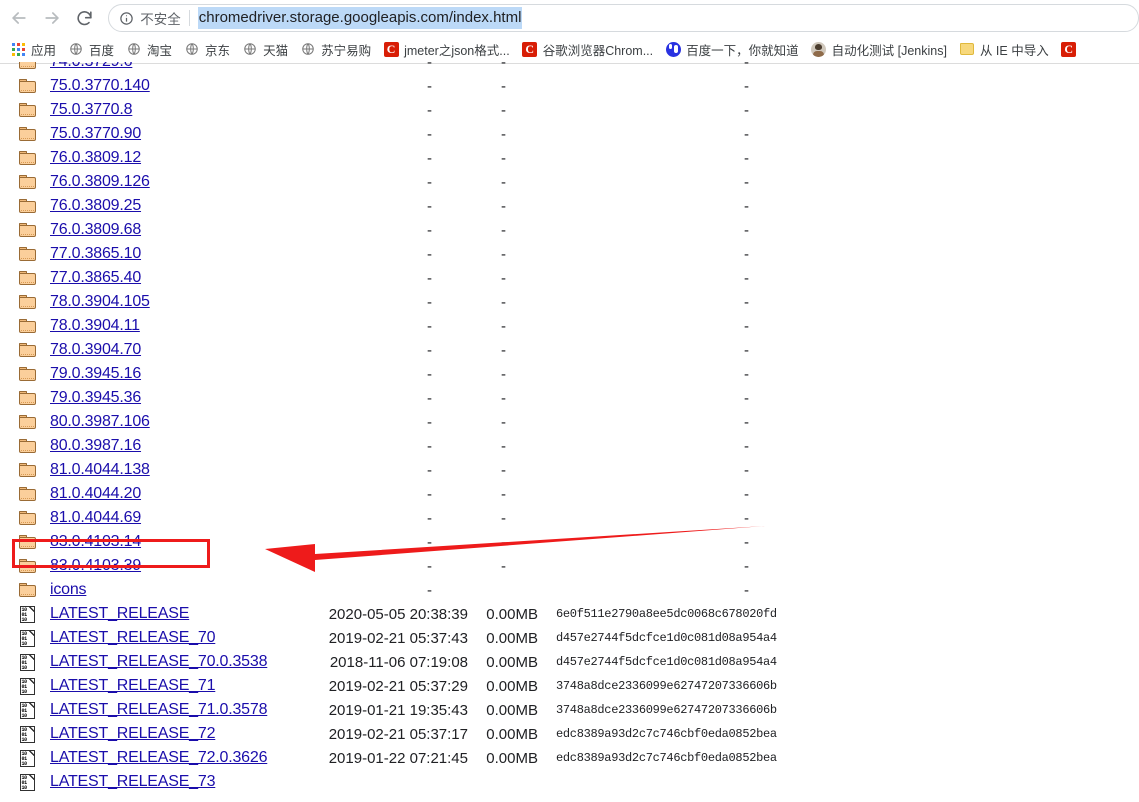 Image resolution: width=1139 pixels, height=802 pixels. Describe the element at coordinates (569, 542) in the screenshot. I see `table-row: 83.0.4103.14 - - -` at that location.